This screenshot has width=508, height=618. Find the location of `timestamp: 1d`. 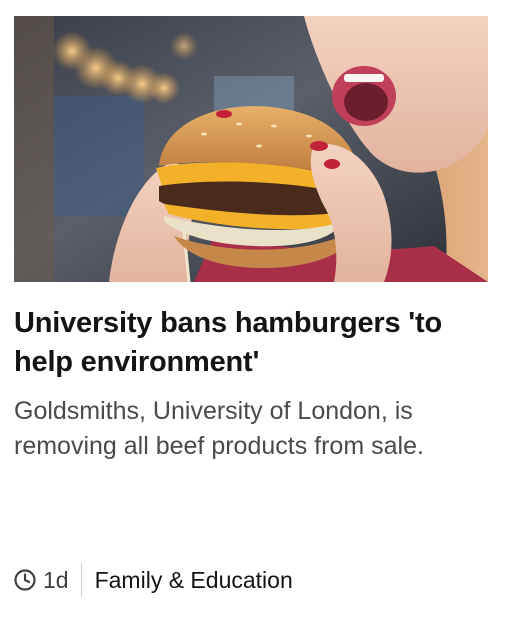

timestamp: 1d is located at coordinates (56, 579).